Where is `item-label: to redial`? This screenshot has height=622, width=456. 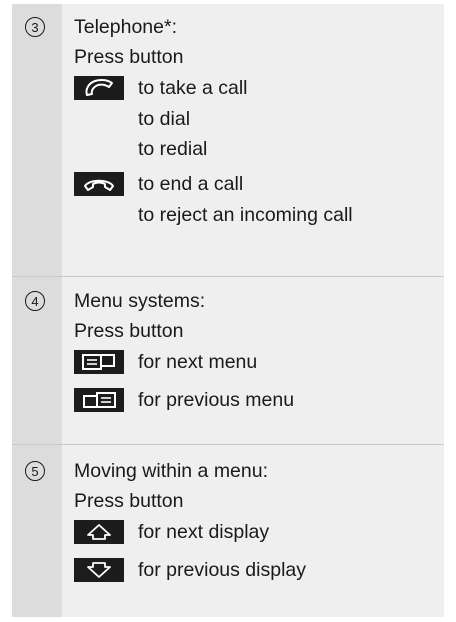 item-label: to redial is located at coordinates (173, 149).